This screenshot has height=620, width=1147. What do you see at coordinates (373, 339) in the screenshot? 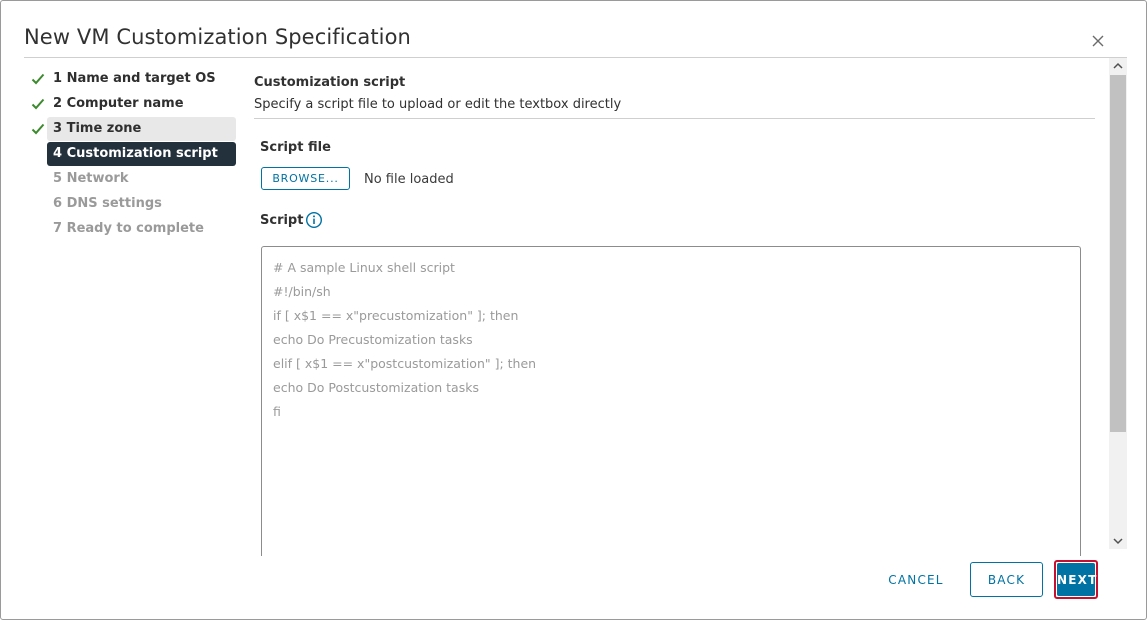
I see `script-placeholder-line: echo Do Precustomization tasks` at bounding box center [373, 339].